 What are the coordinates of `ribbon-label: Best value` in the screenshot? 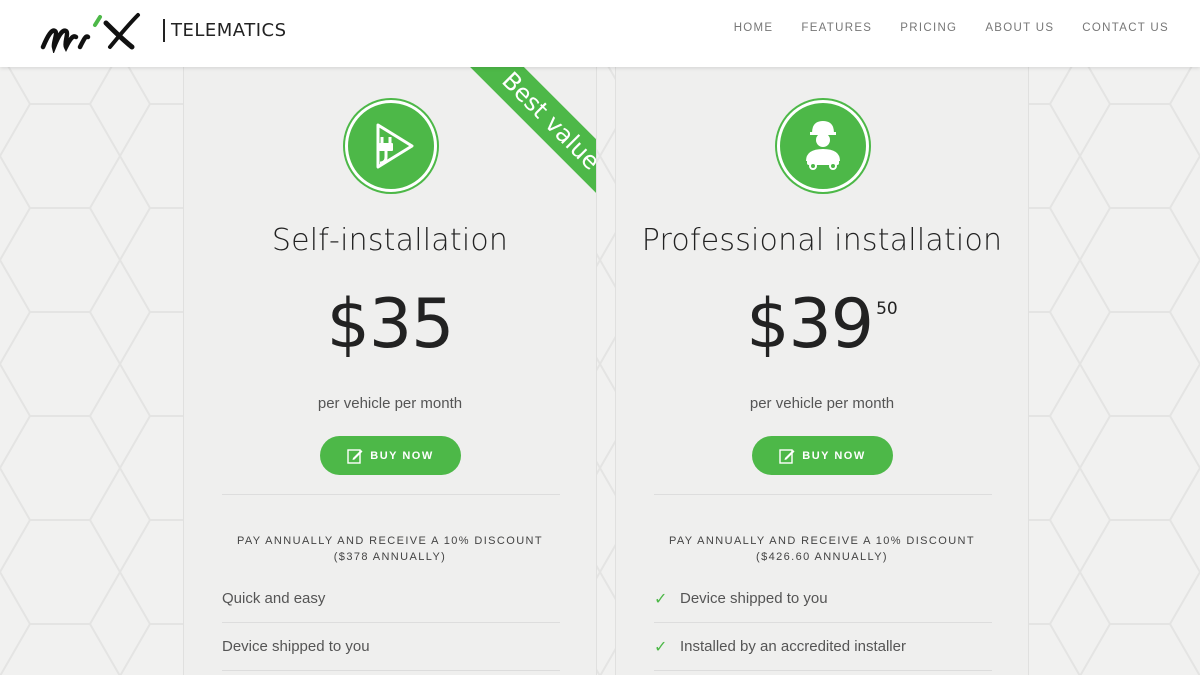 It's located at (531, 134).